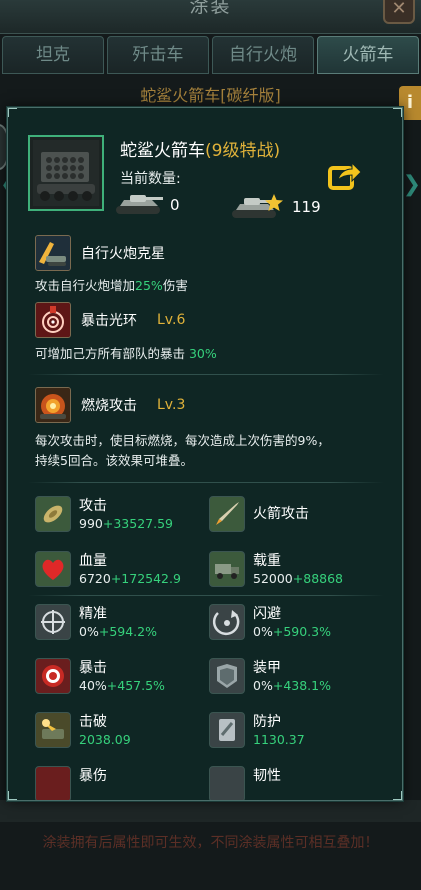 This screenshot has width=421, height=890. I want to click on crit-damage-icon, so click(53, 783).